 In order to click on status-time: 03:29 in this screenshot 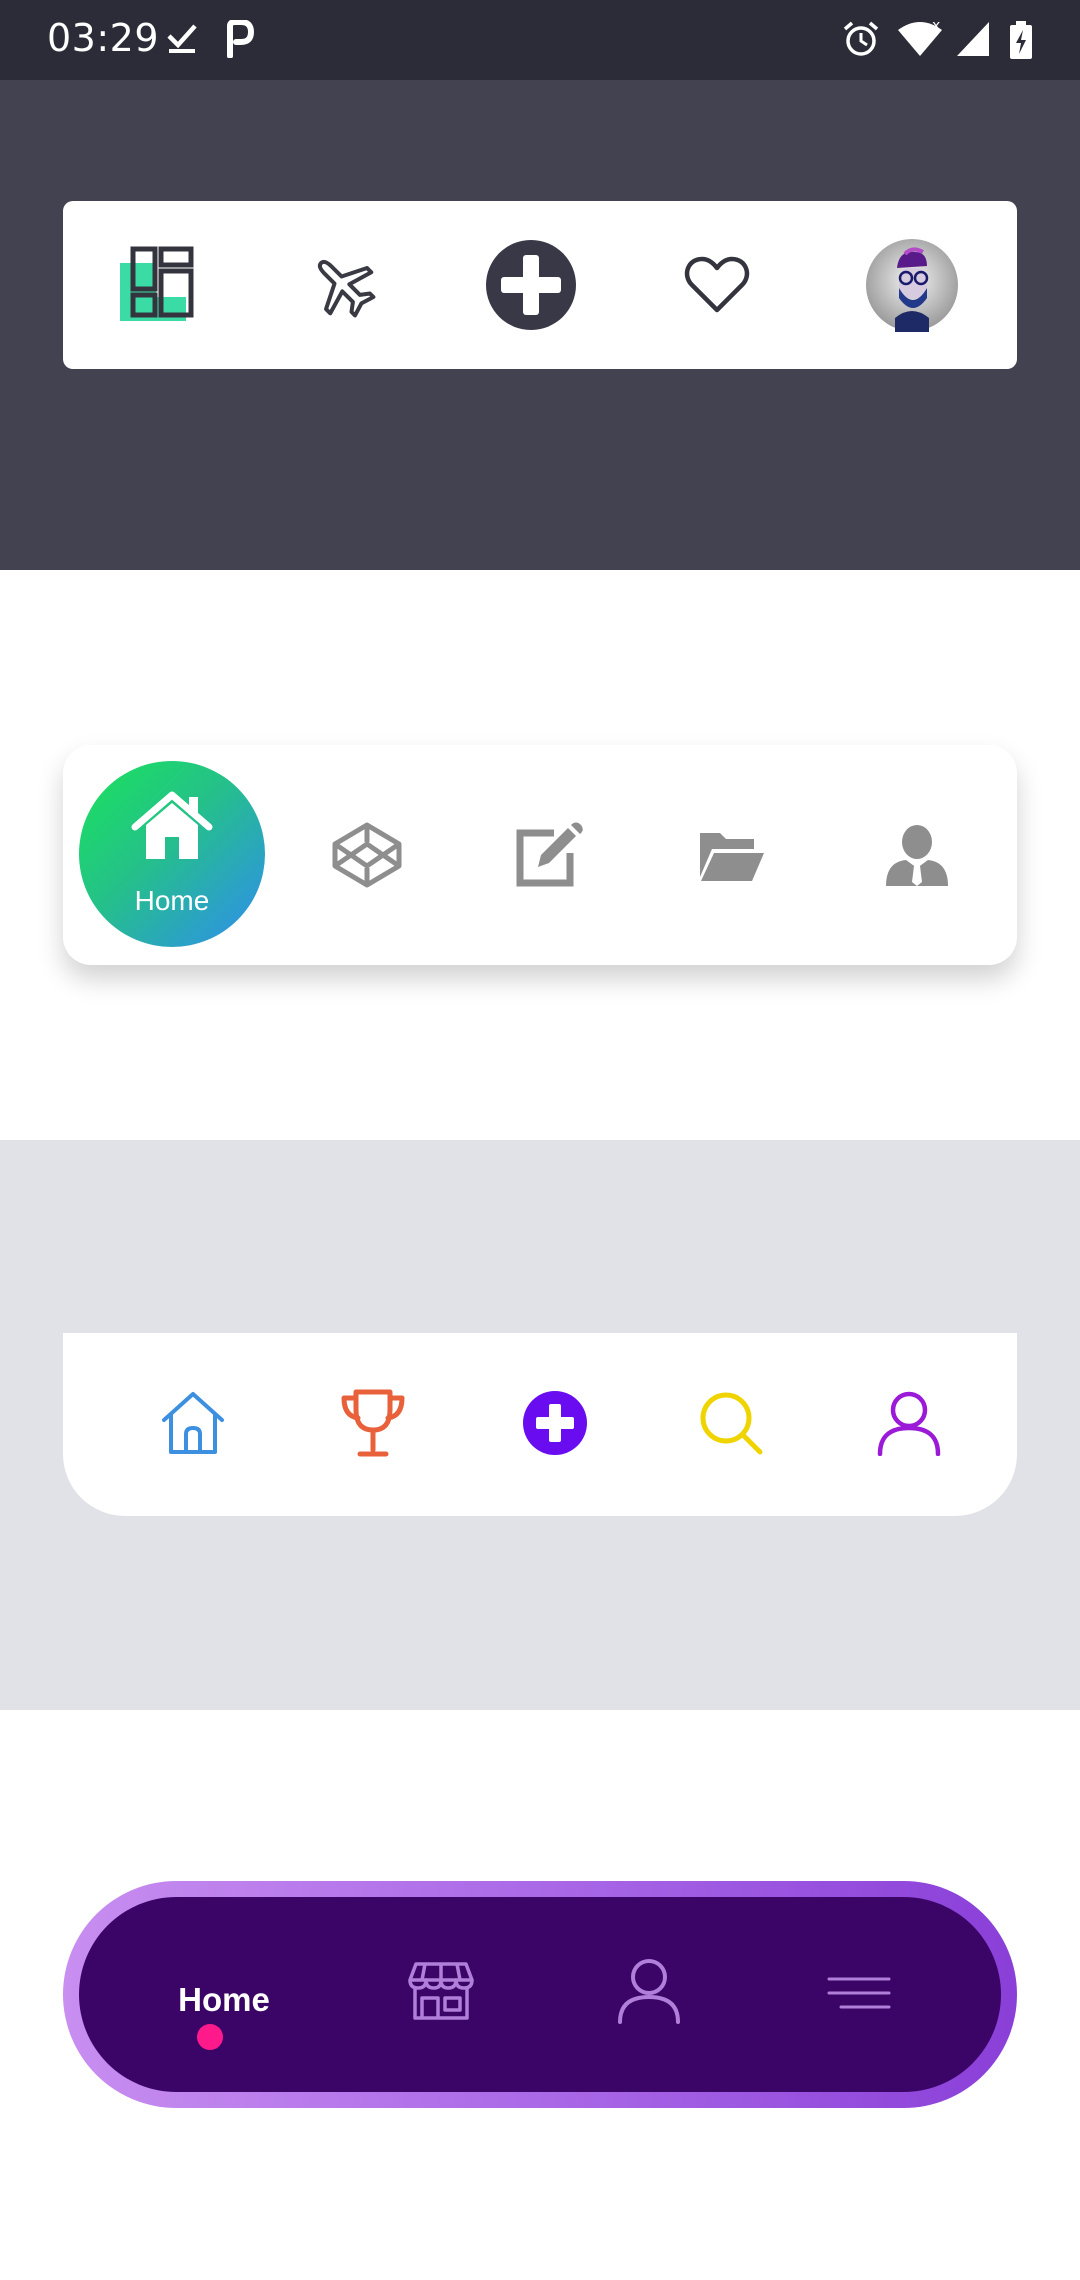, I will do `click(103, 38)`.